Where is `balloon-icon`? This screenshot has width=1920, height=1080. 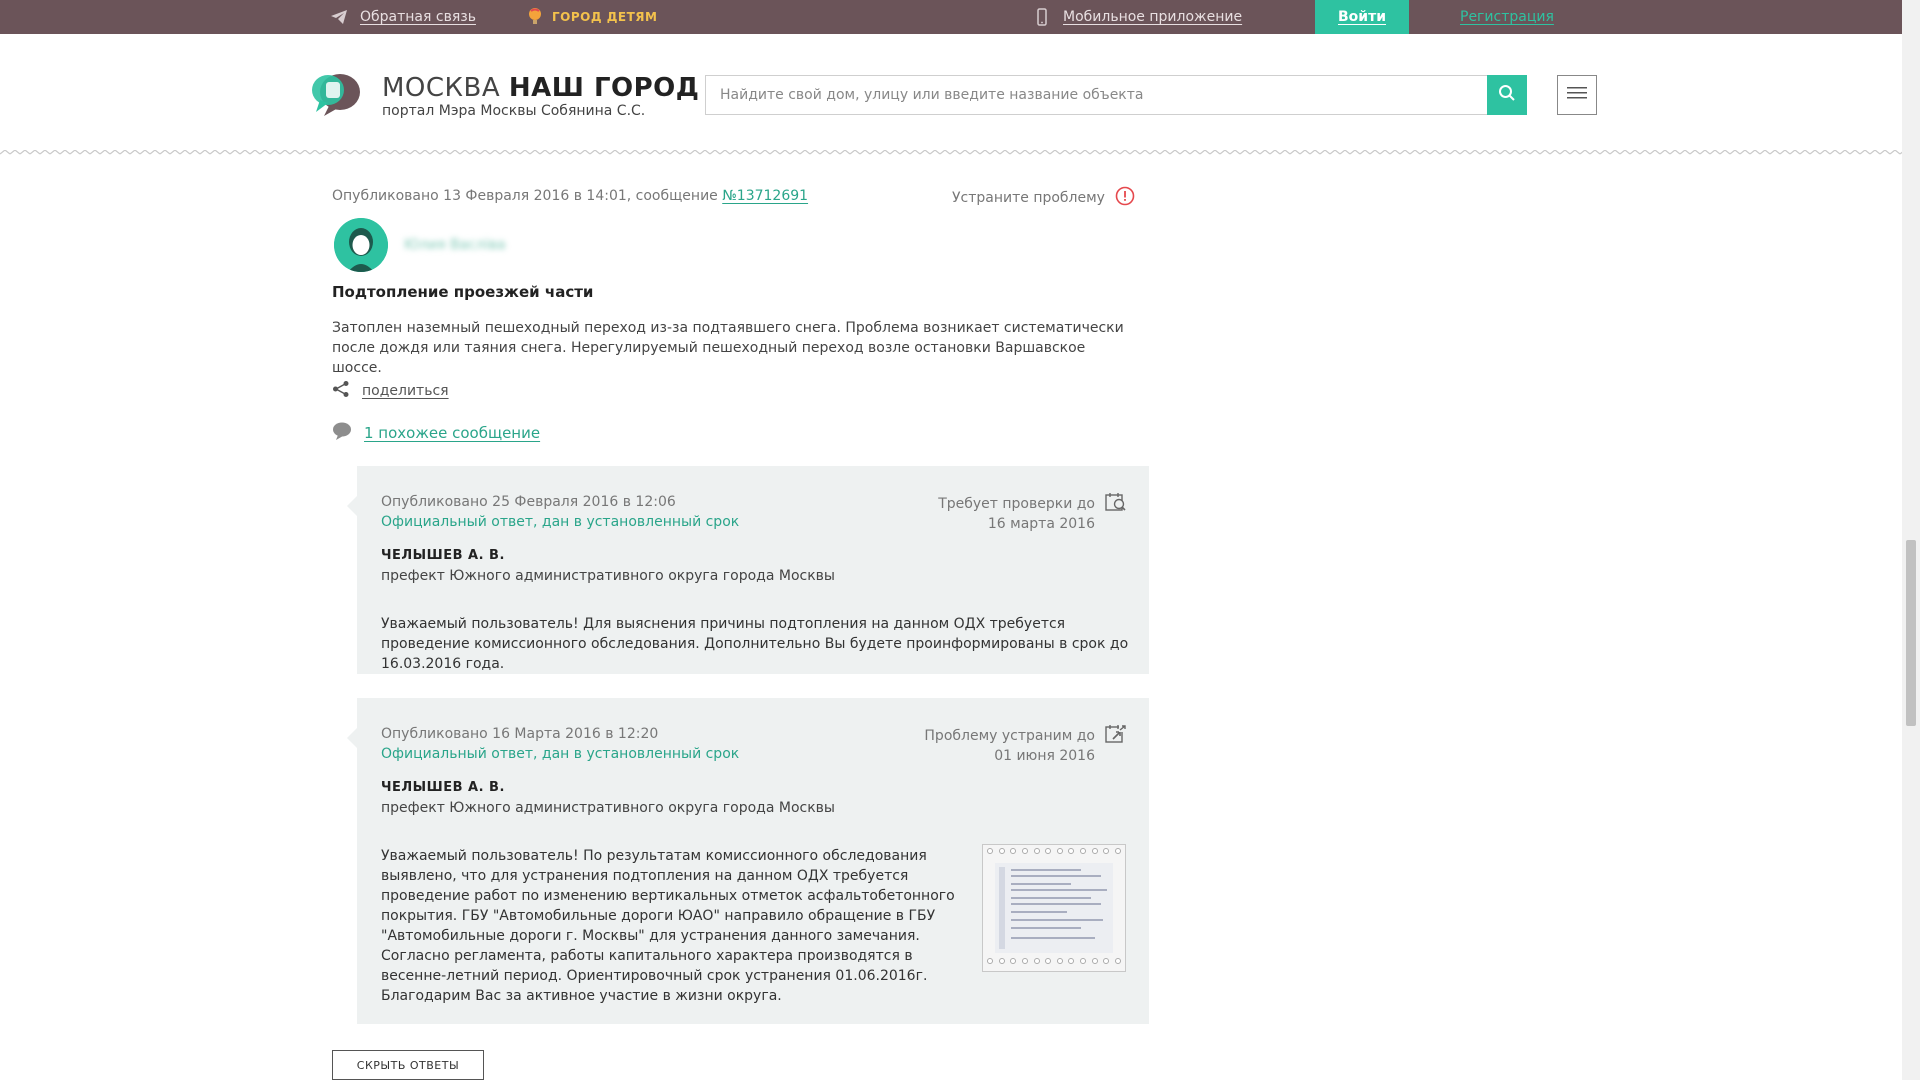
balloon-icon is located at coordinates (535, 17).